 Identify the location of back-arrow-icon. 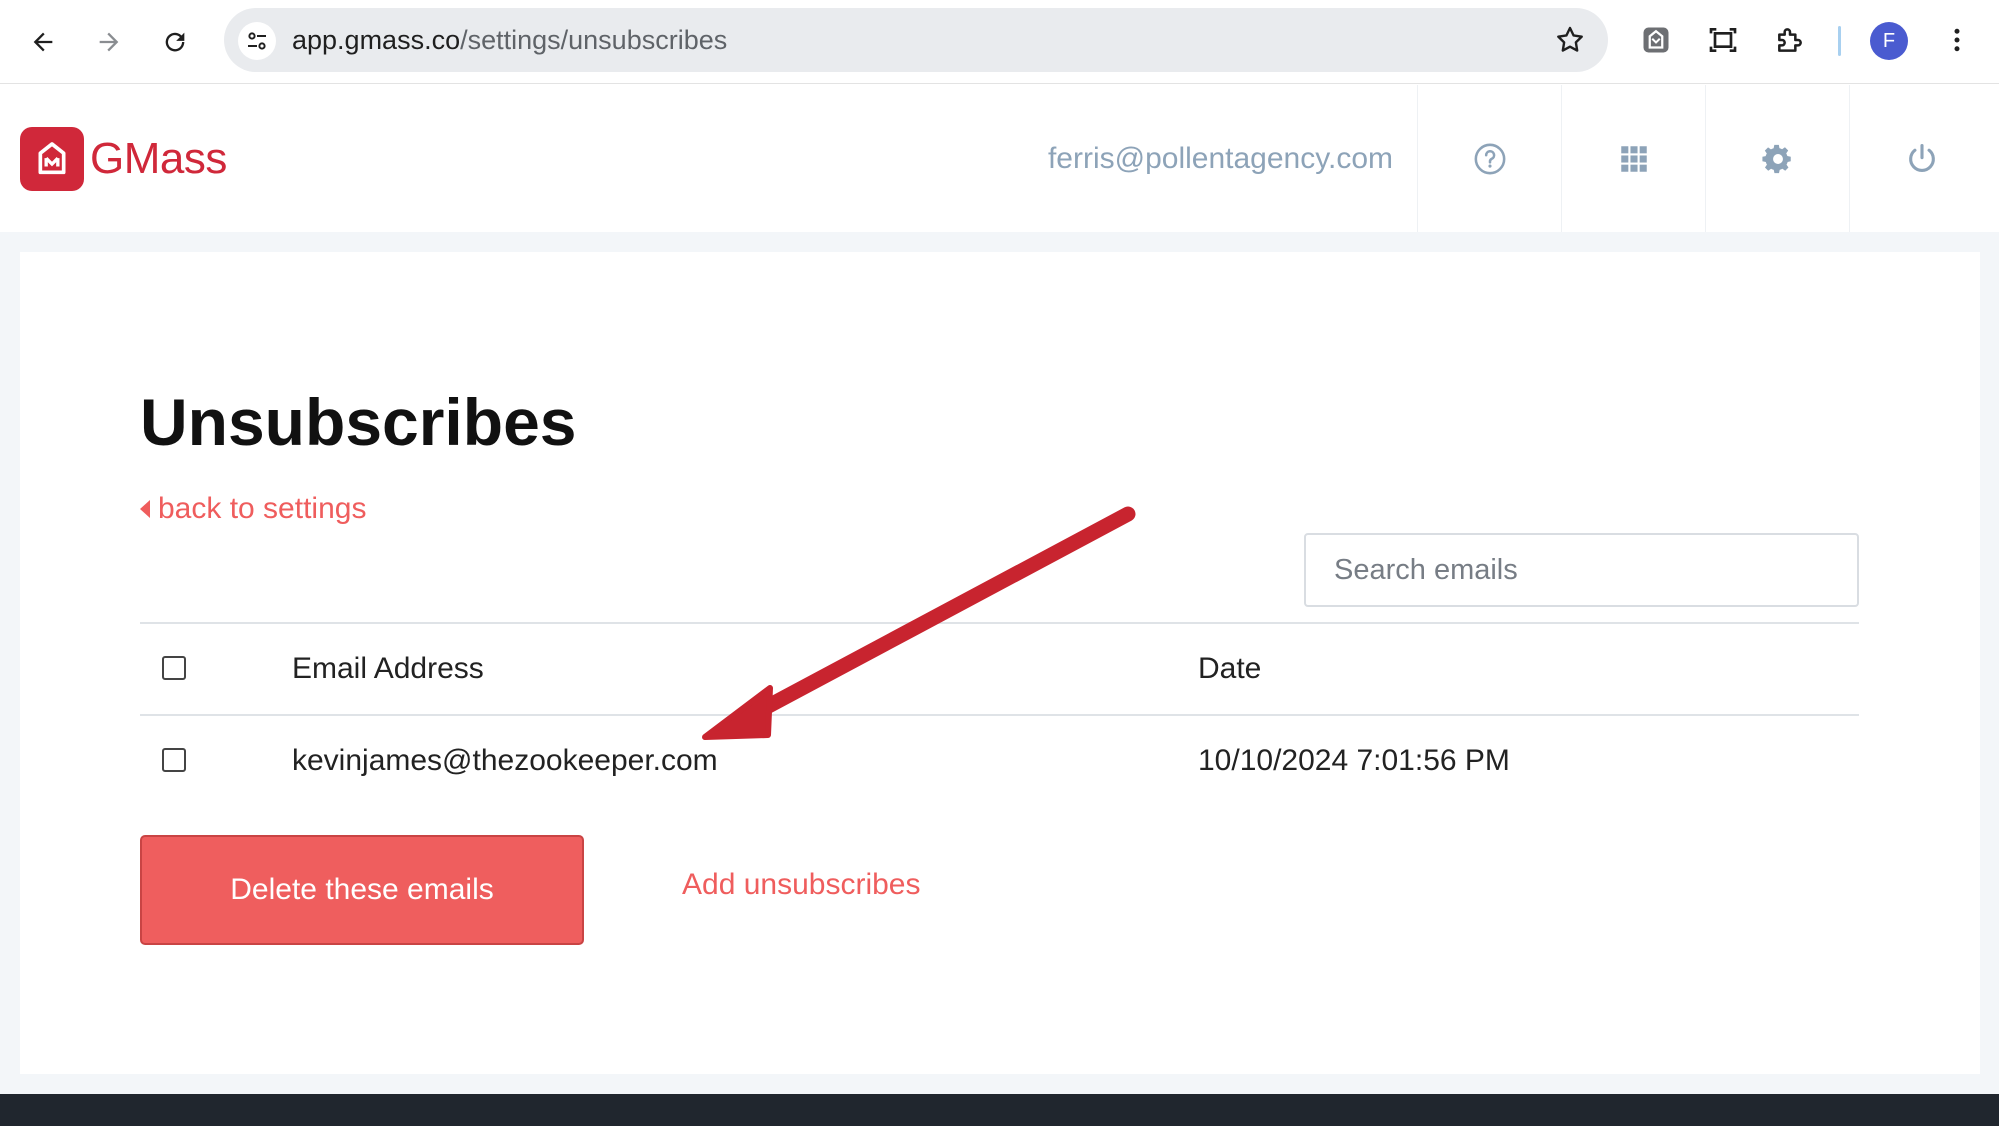
(43, 42).